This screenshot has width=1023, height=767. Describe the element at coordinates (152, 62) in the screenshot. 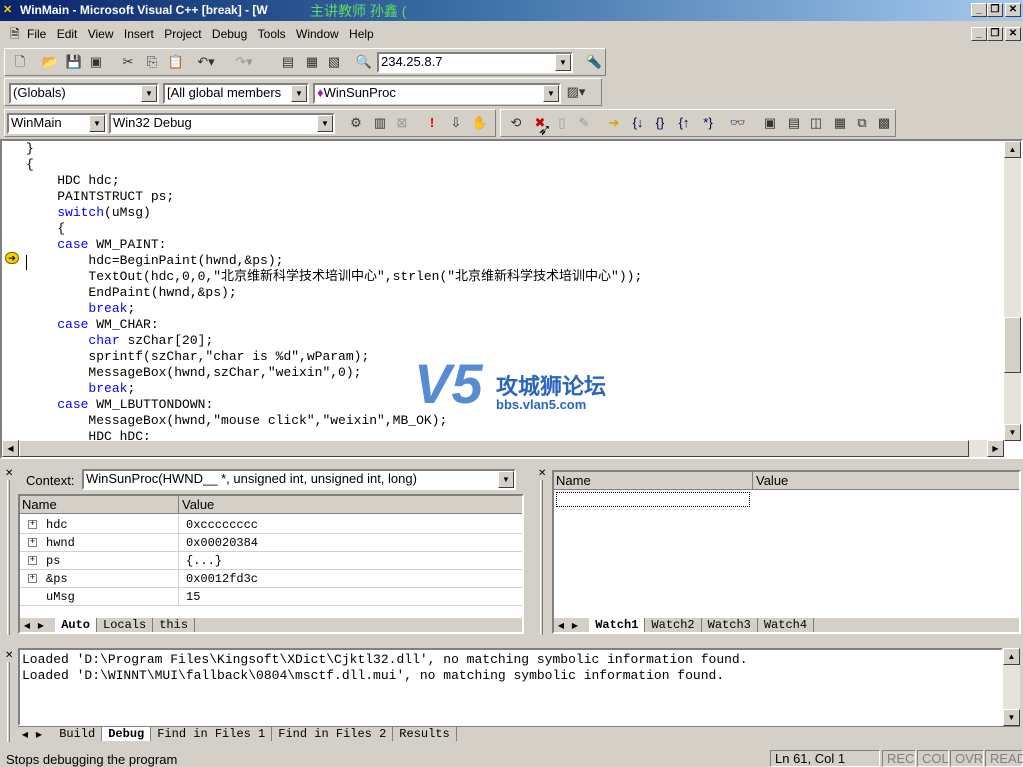

I see `copy-icon: ⎘` at that location.